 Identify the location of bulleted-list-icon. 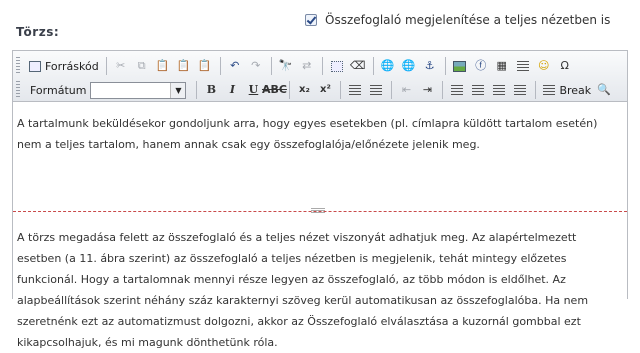
(376, 90).